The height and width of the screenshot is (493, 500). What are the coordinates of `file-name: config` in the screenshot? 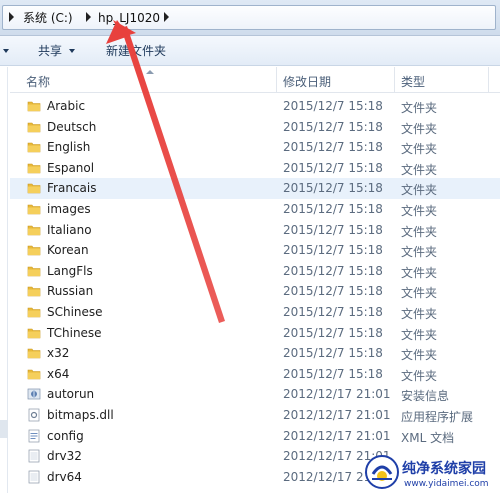 It's located at (65, 436).